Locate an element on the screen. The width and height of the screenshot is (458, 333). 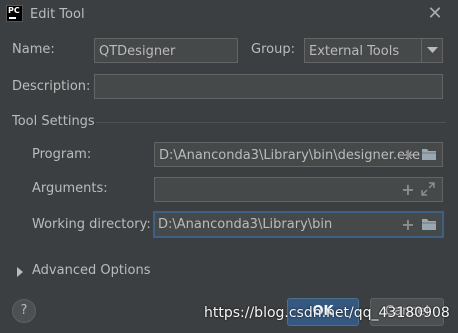
triangle-right-icon is located at coordinates (21, 271).